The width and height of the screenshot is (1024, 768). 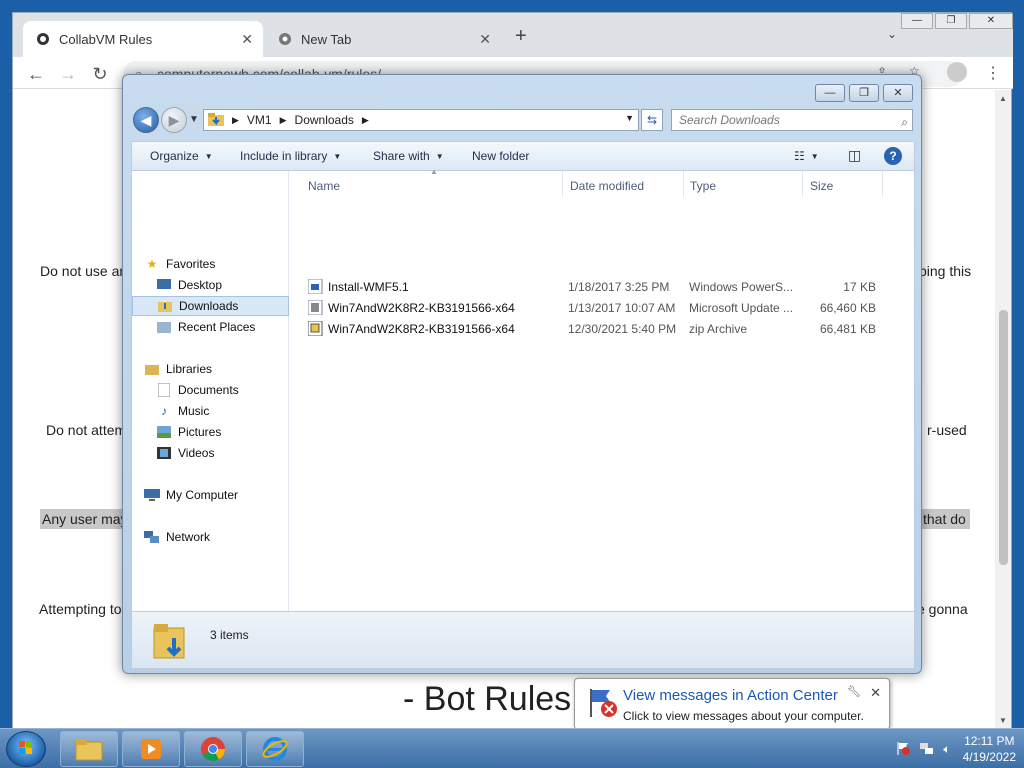 What do you see at coordinates (143, 39) in the screenshot?
I see `tab-collabvm-rules: CollabVM Rules ✕` at bounding box center [143, 39].